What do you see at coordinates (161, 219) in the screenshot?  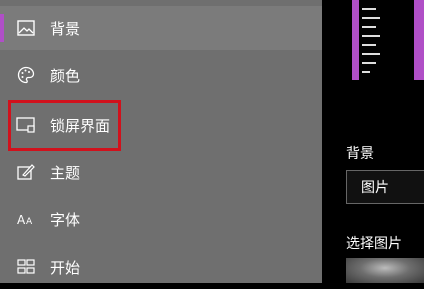 I see `sidebar-item-fonts: AA 字体` at bounding box center [161, 219].